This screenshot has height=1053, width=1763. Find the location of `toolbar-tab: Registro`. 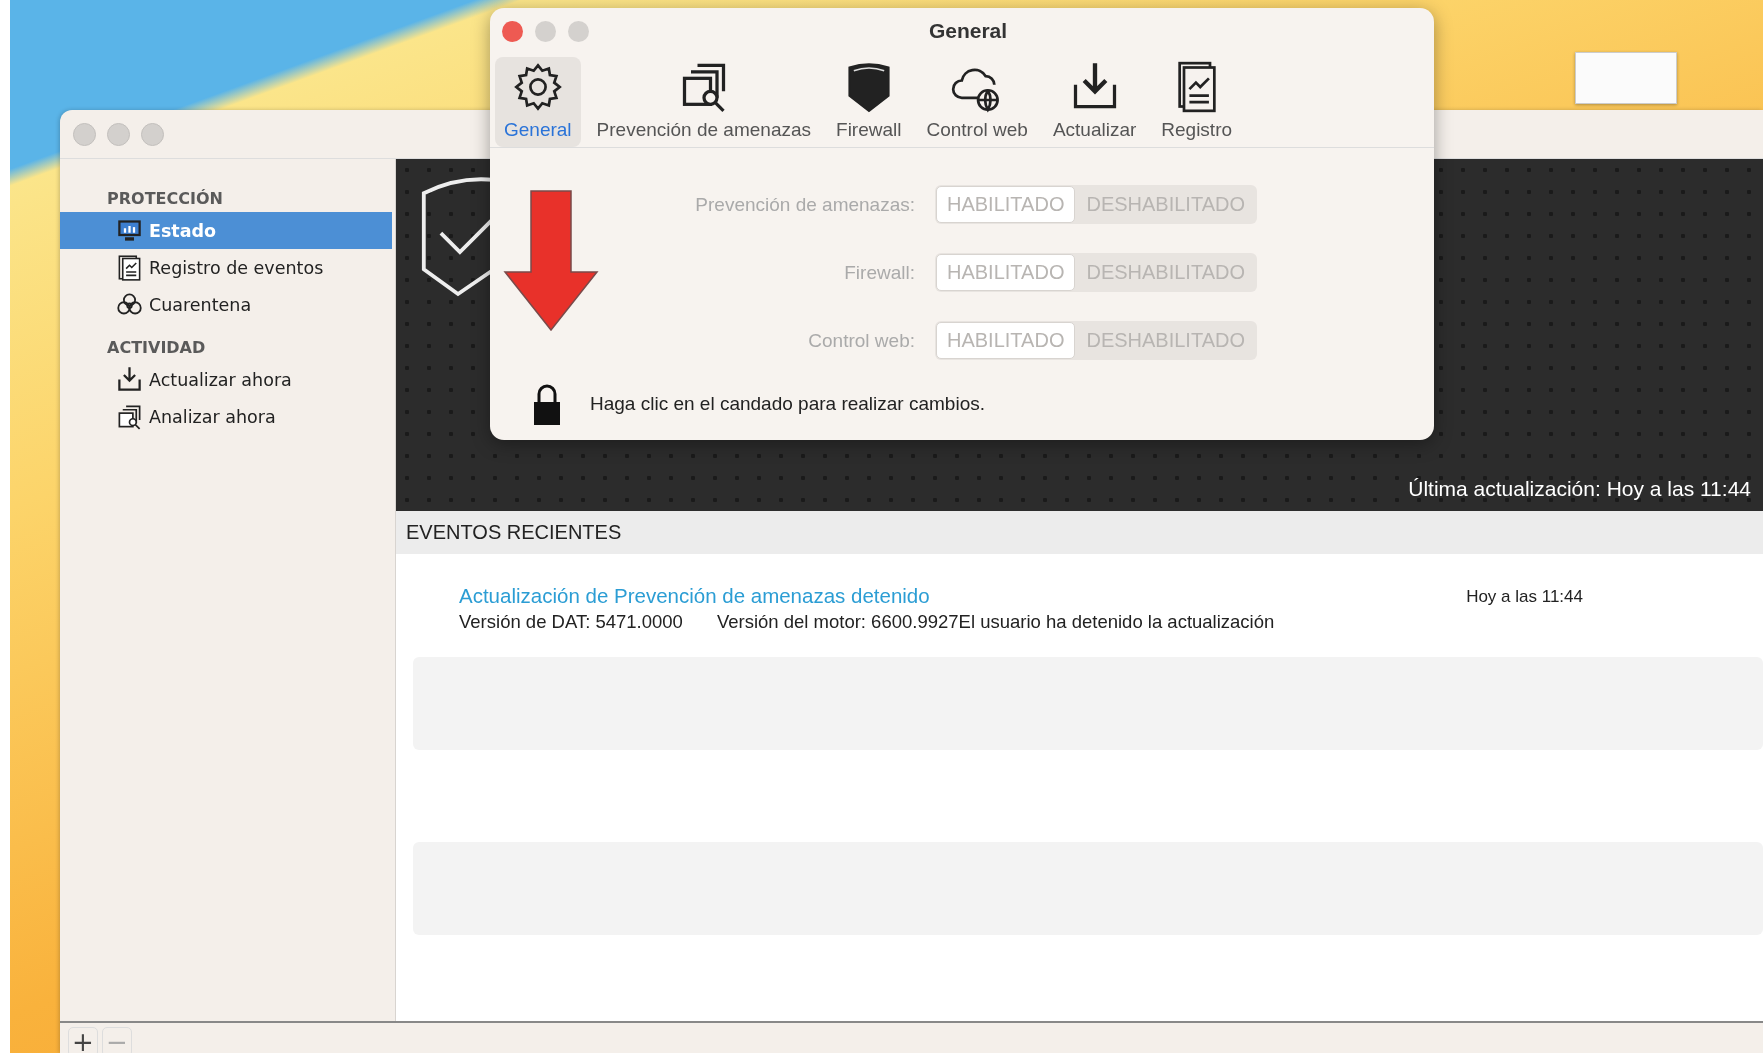

toolbar-tab: Registro is located at coordinates (1197, 102).